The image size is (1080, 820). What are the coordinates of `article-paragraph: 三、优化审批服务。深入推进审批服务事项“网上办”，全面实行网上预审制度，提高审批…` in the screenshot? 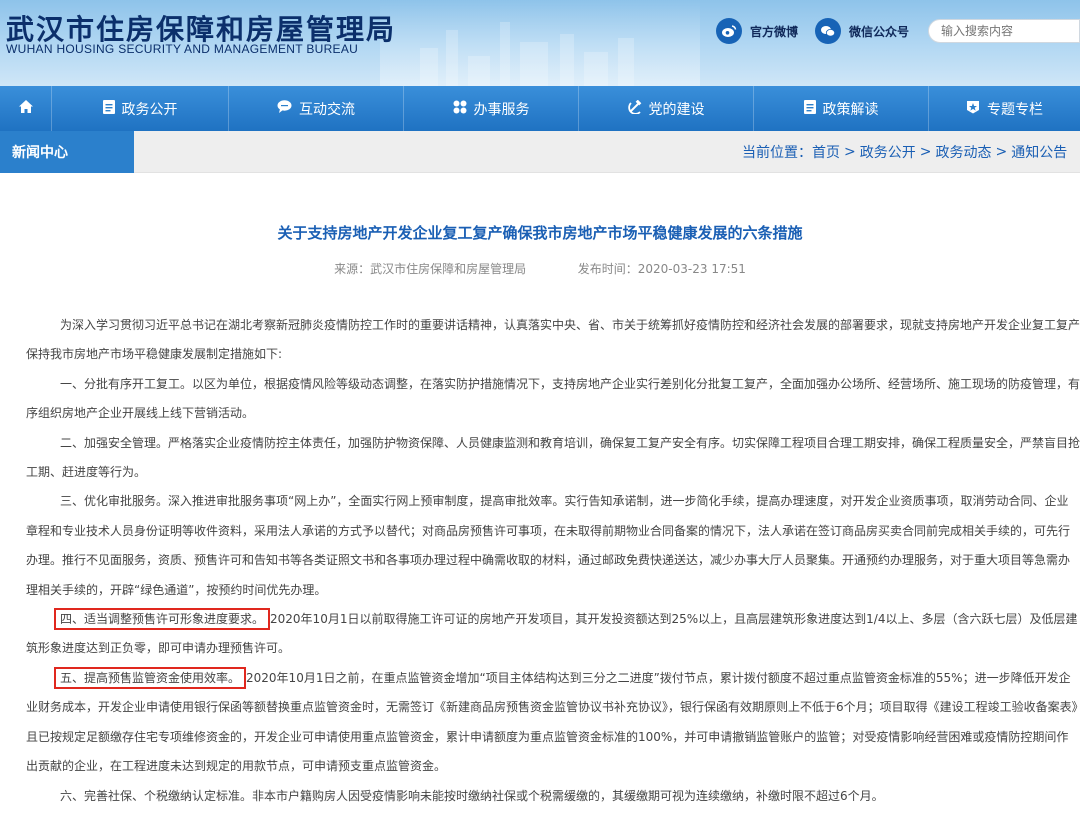 It's located at (548, 545).